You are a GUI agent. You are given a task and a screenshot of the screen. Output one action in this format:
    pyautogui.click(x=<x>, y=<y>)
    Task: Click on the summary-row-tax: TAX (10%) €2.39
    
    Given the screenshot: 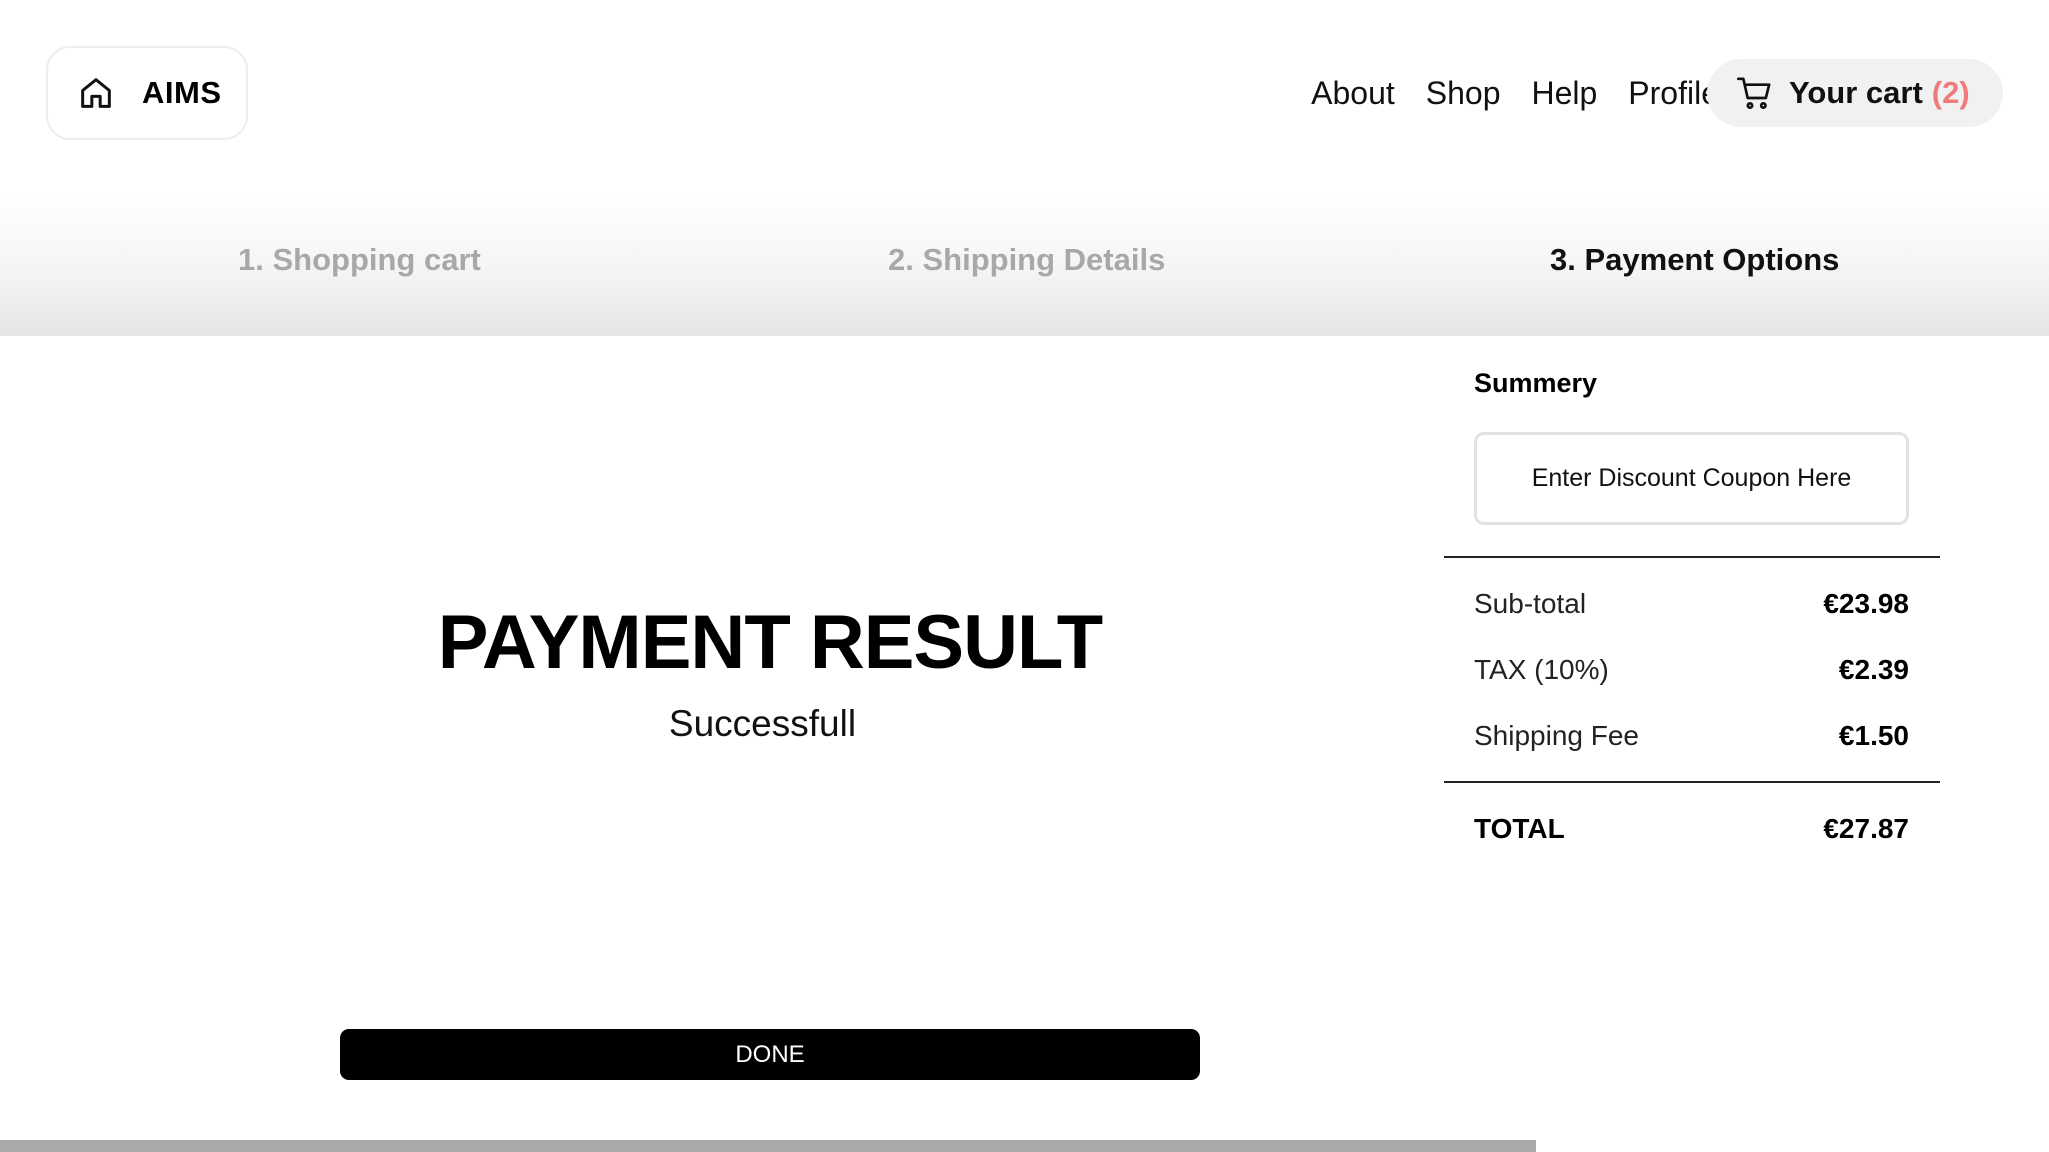 What is the action you would take?
    pyautogui.click(x=1691, y=670)
    